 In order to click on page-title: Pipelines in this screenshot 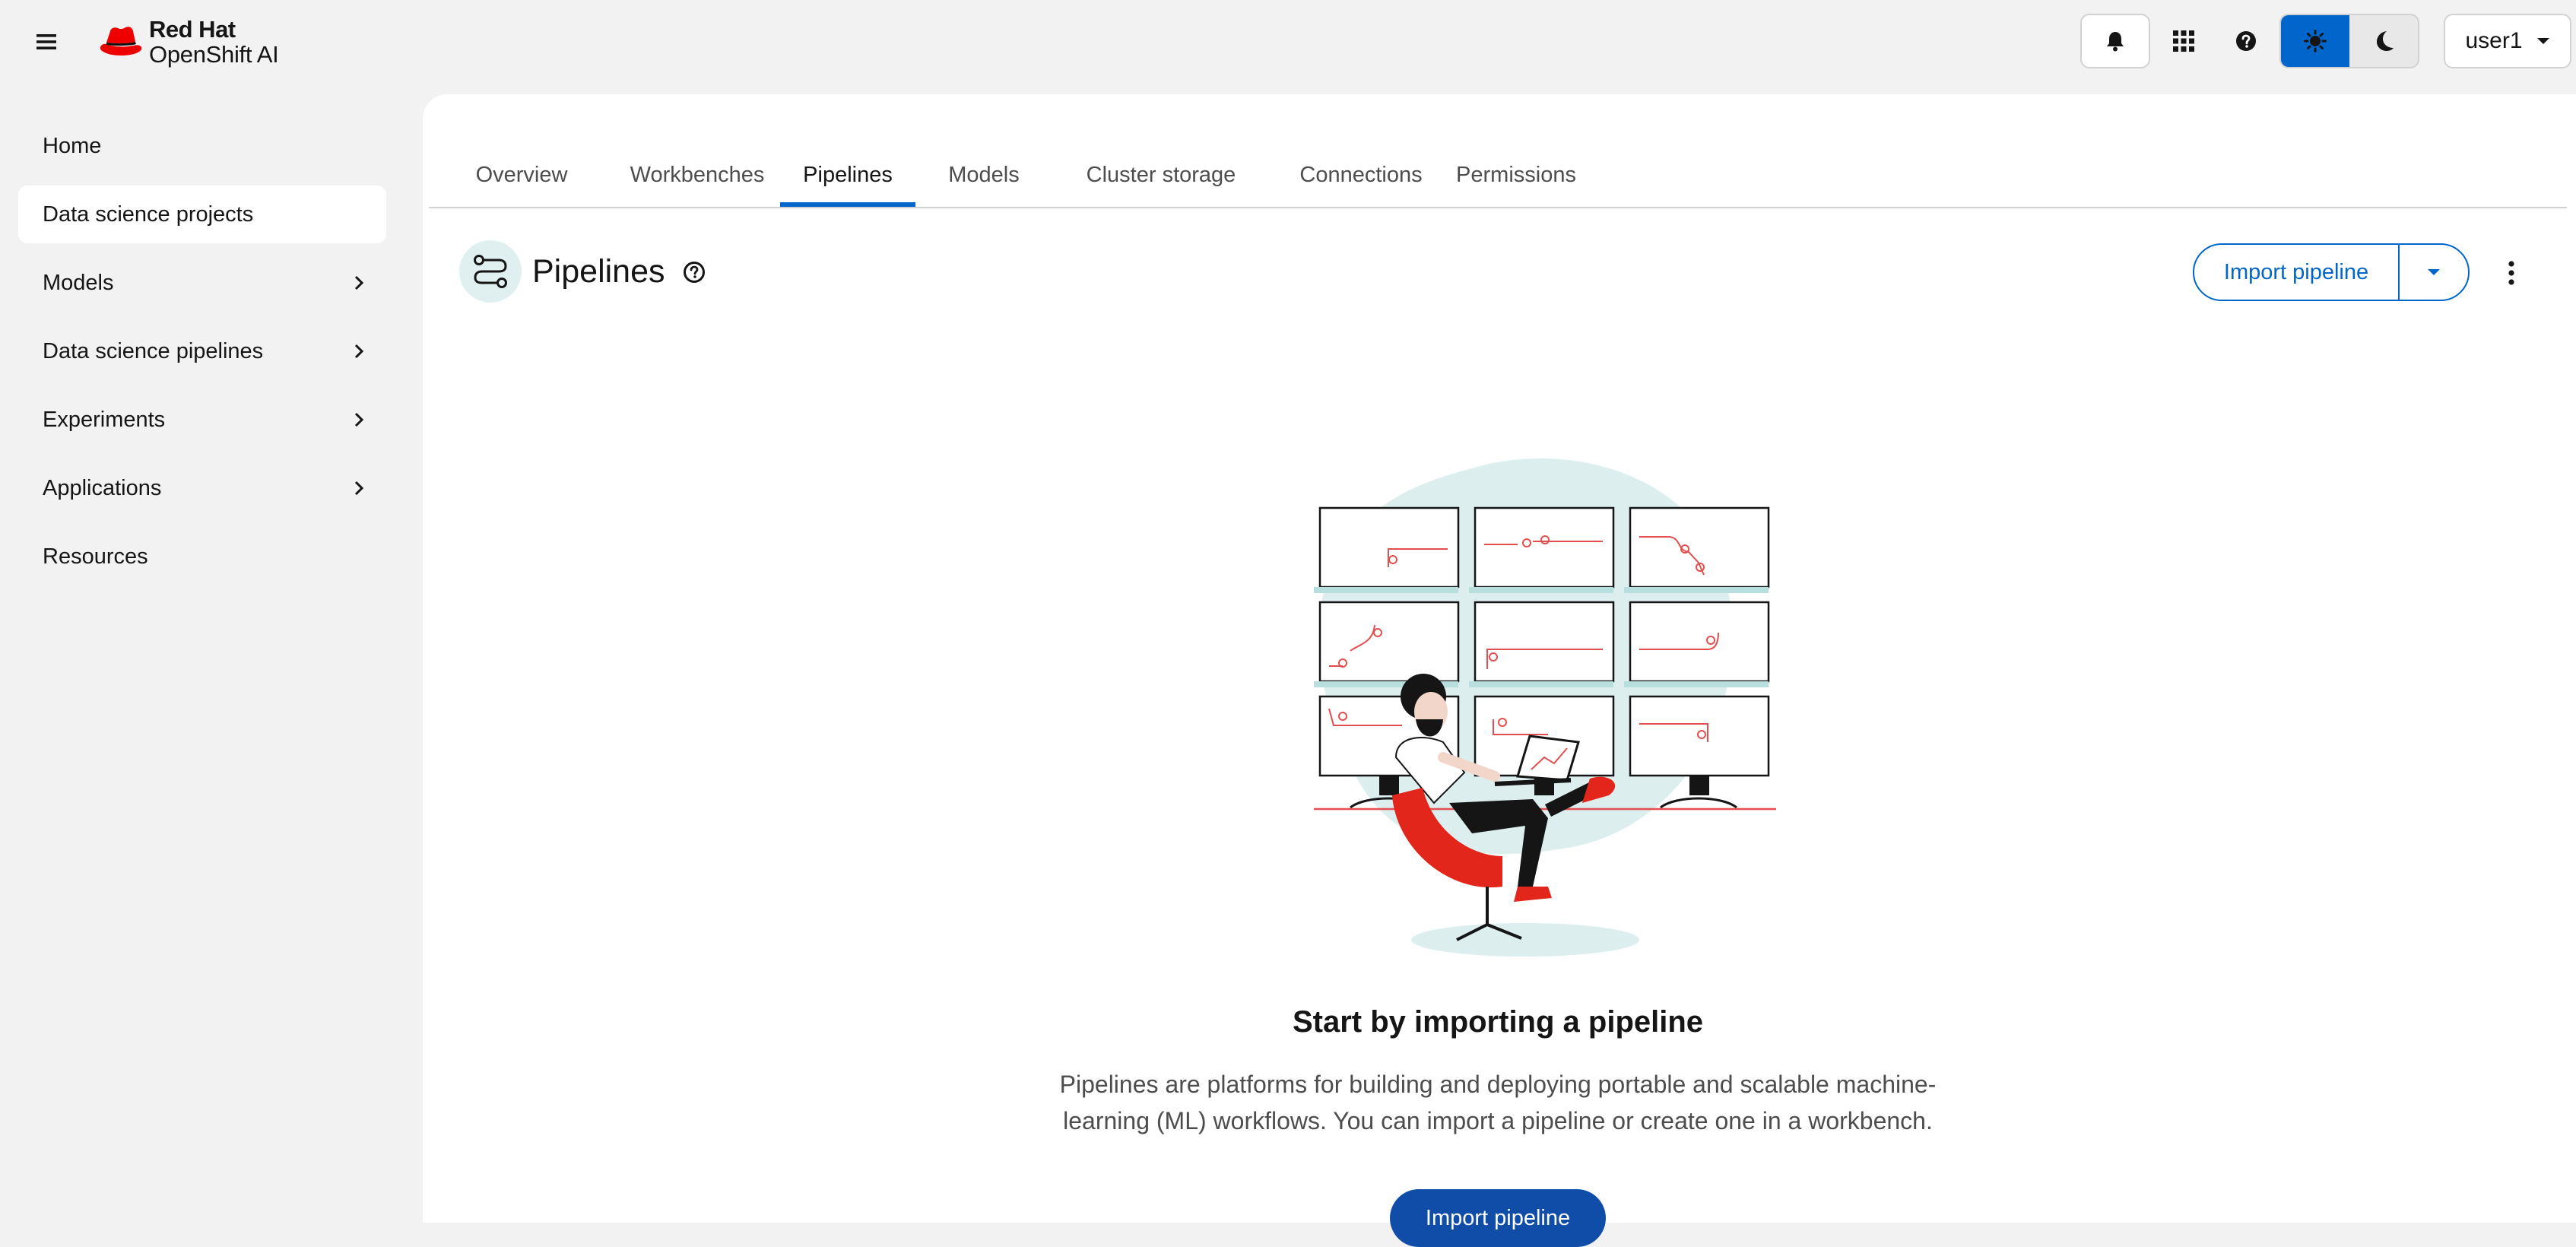, I will do `click(599, 271)`.